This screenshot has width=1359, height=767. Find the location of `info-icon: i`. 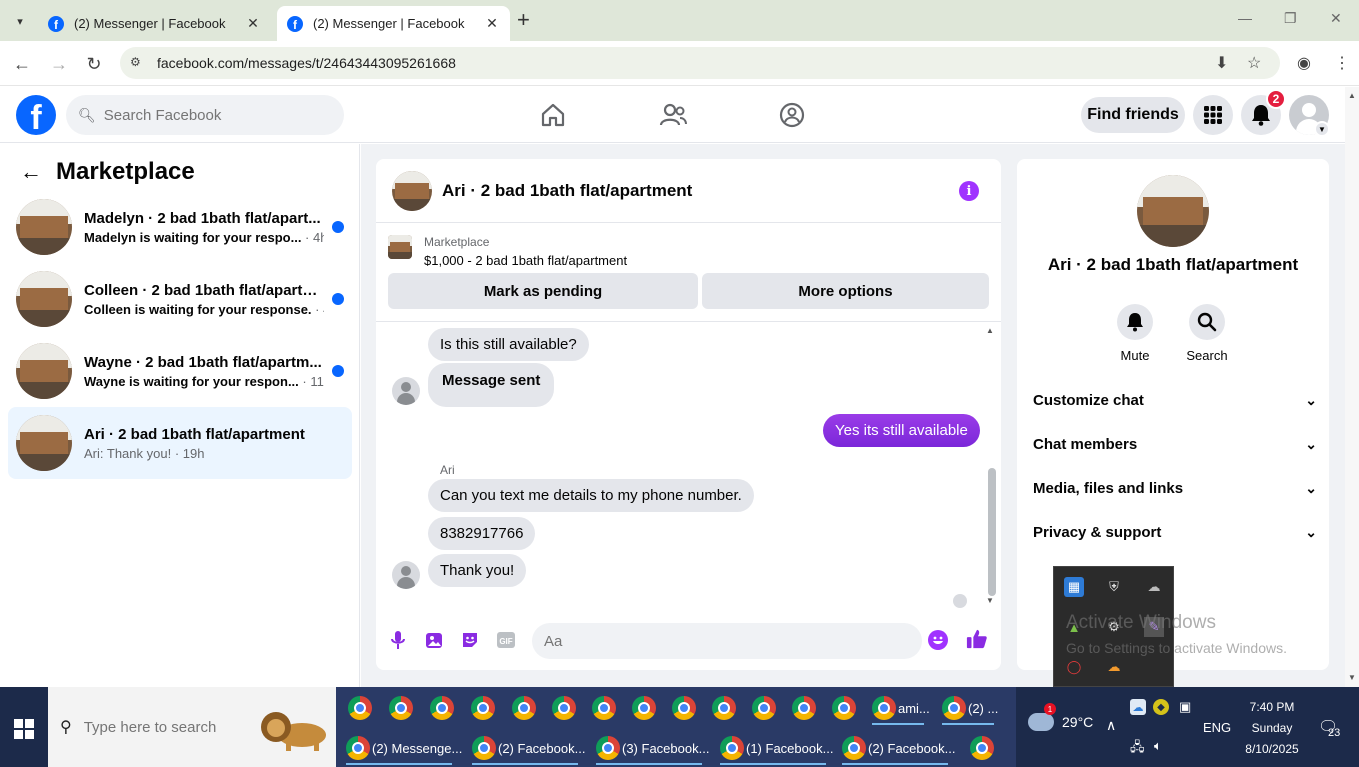

info-icon: i is located at coordinates (969, 191).